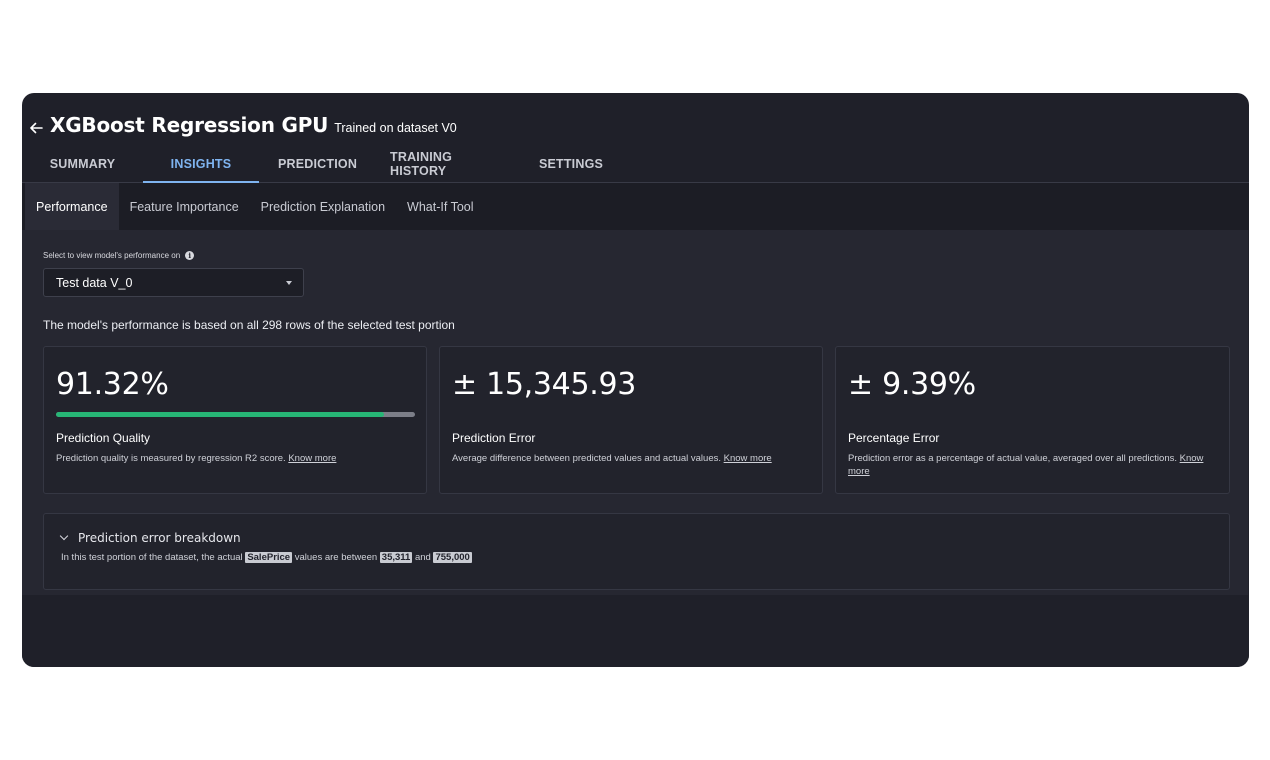 This screenshot has width=1270, height=760. What do you see at coordinates (396, 557) in the screenshot?
I see `min-value-badge: 35,311` at bounding box center [396, 557].